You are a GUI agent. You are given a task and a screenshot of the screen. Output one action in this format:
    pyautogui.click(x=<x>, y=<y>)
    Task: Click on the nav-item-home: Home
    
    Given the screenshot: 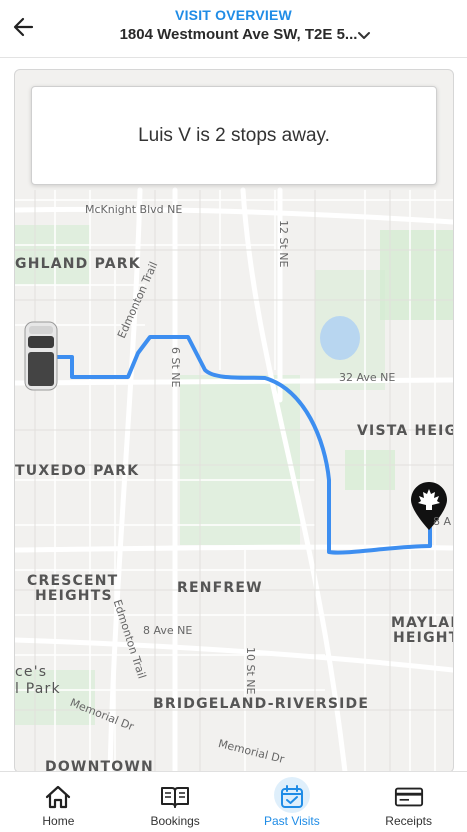 What is the action you would take?
    pyautogui.click(x=58, y=802)
    